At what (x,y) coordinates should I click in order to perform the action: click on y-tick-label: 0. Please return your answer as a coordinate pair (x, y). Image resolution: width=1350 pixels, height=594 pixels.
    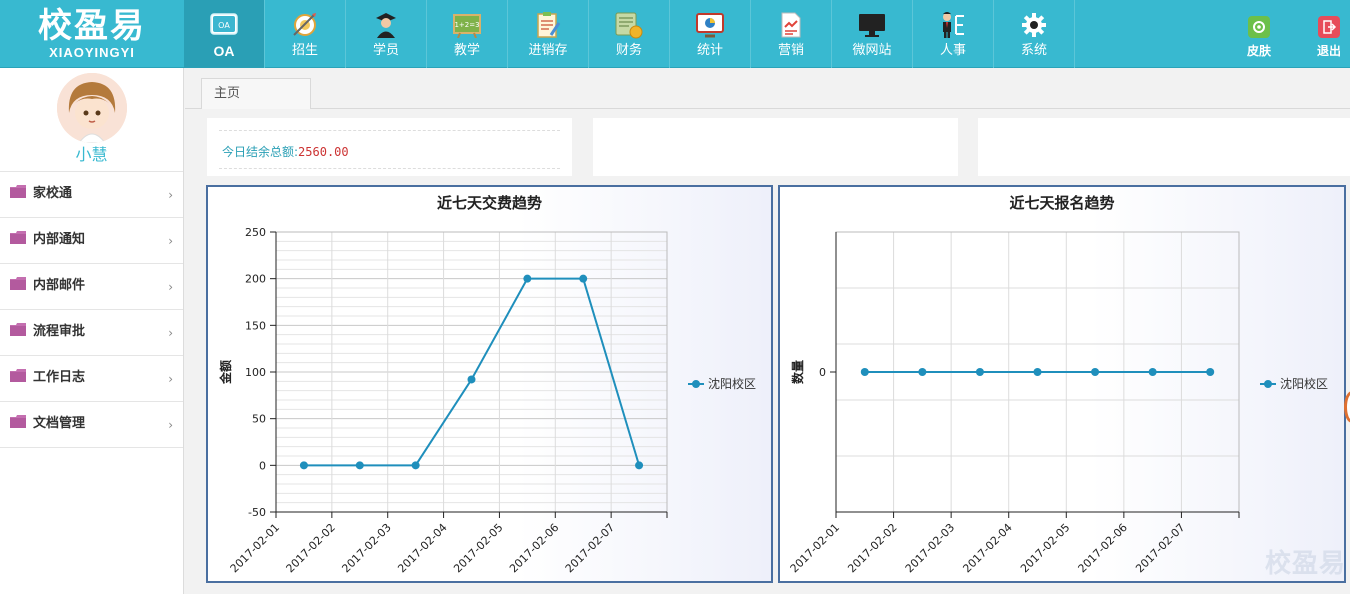
    Looking at the image, I should click on (262, 465).